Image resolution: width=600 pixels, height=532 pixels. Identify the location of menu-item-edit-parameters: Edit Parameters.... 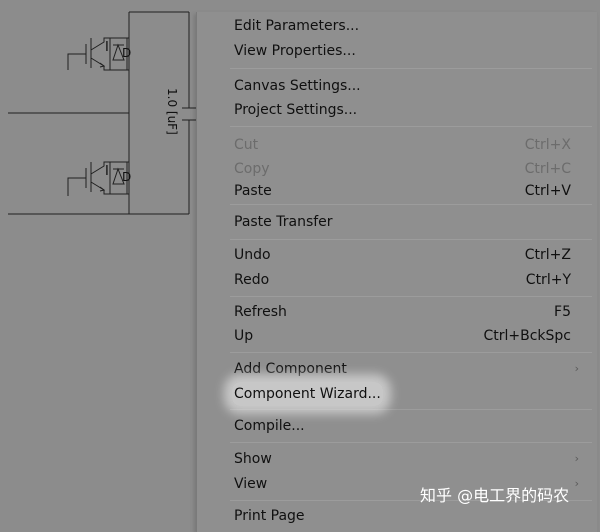
(397, 26).